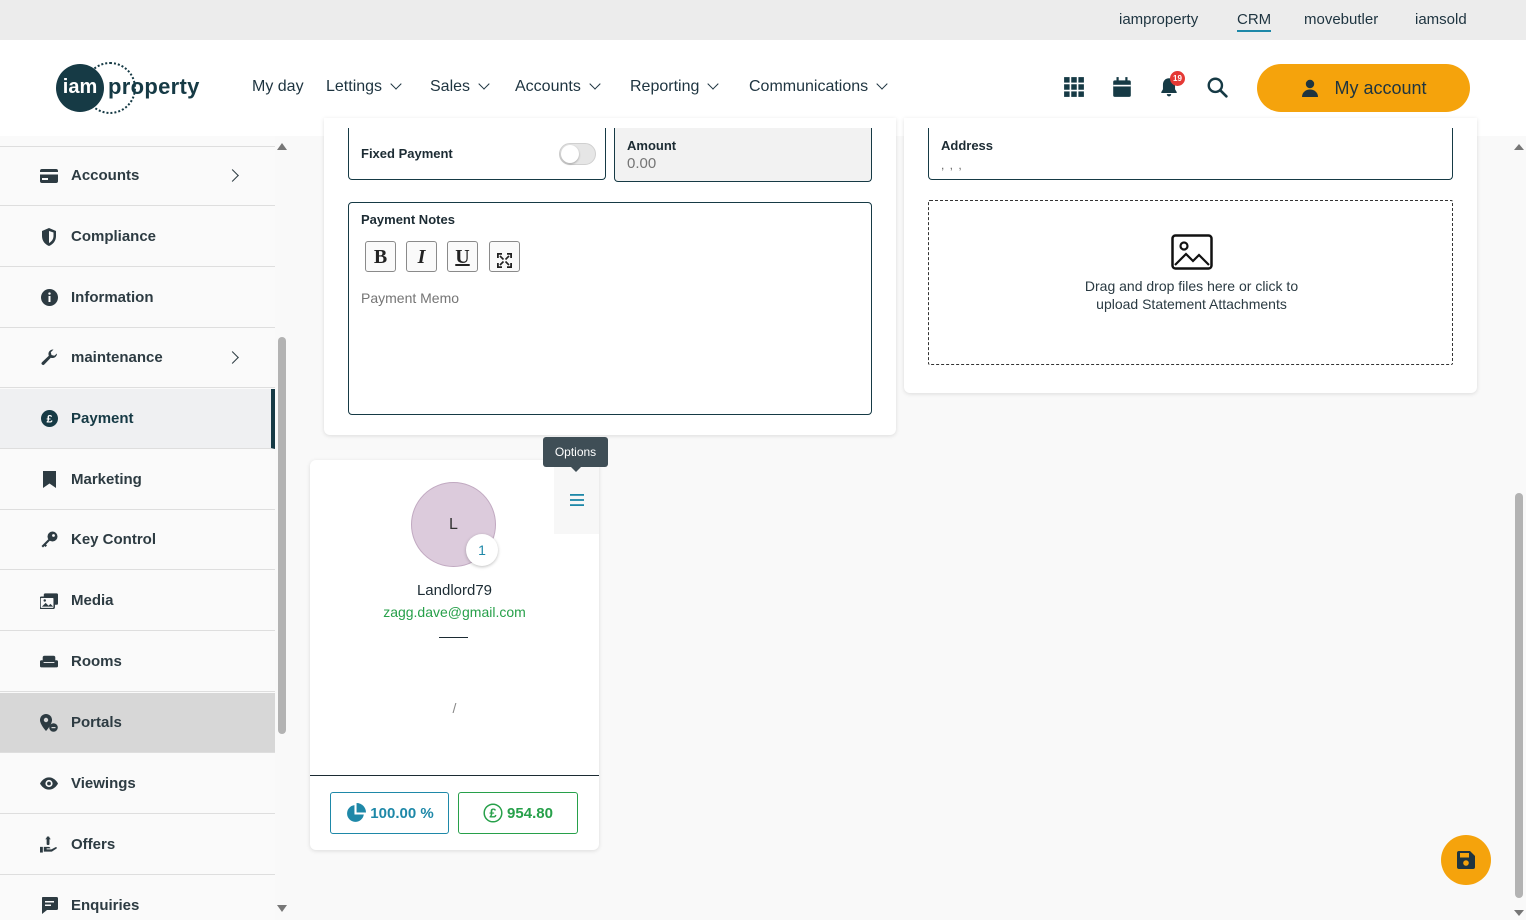  I want to click on sidebar-item-maintenance: maintenance, so click(137, 358).